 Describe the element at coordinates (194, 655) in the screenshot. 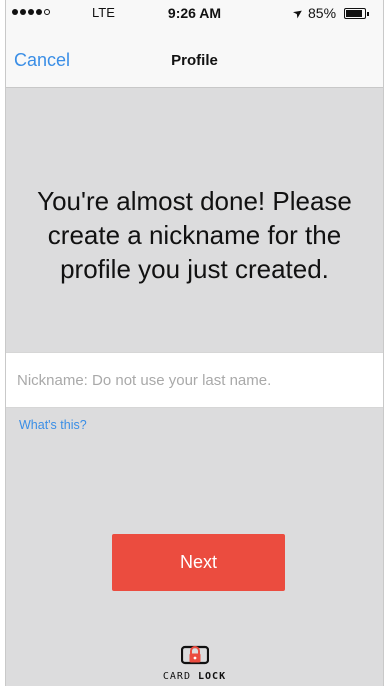

I see `card-lock-icon` at that location.